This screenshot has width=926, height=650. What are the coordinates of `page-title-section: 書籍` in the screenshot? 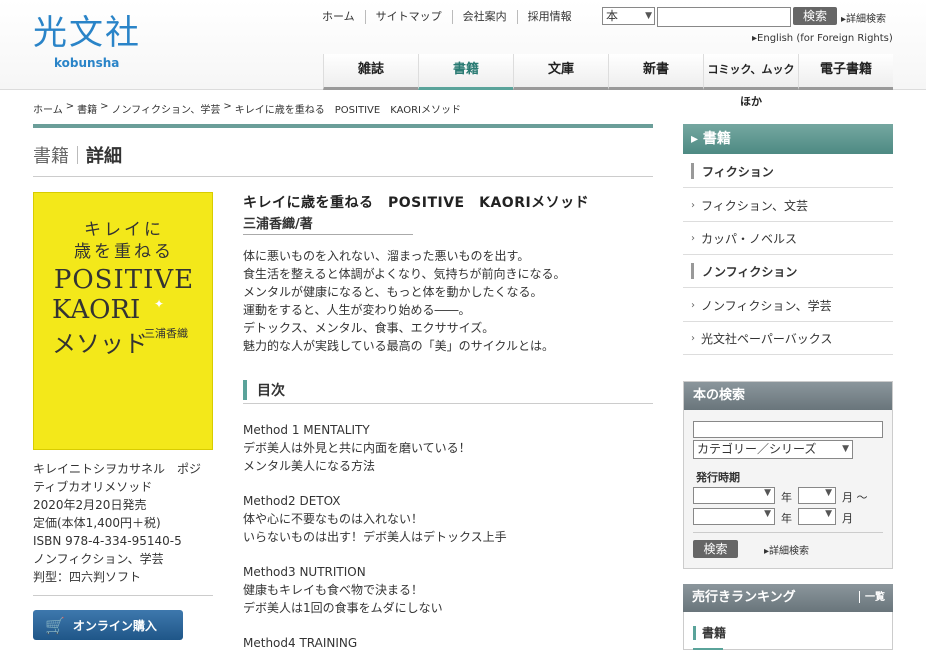 It's located at (51, 156).